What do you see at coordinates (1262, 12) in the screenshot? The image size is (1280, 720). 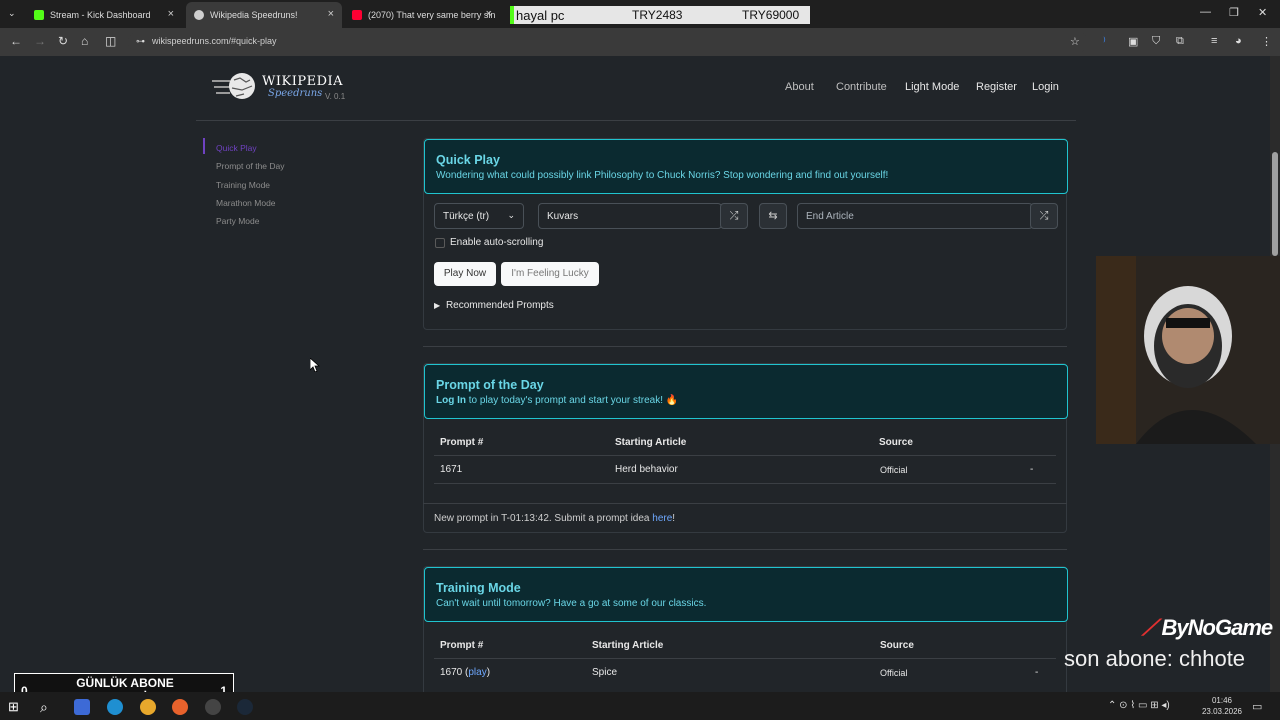 I see `close-window-icon: ✕` at bounding box center [1262, 12].